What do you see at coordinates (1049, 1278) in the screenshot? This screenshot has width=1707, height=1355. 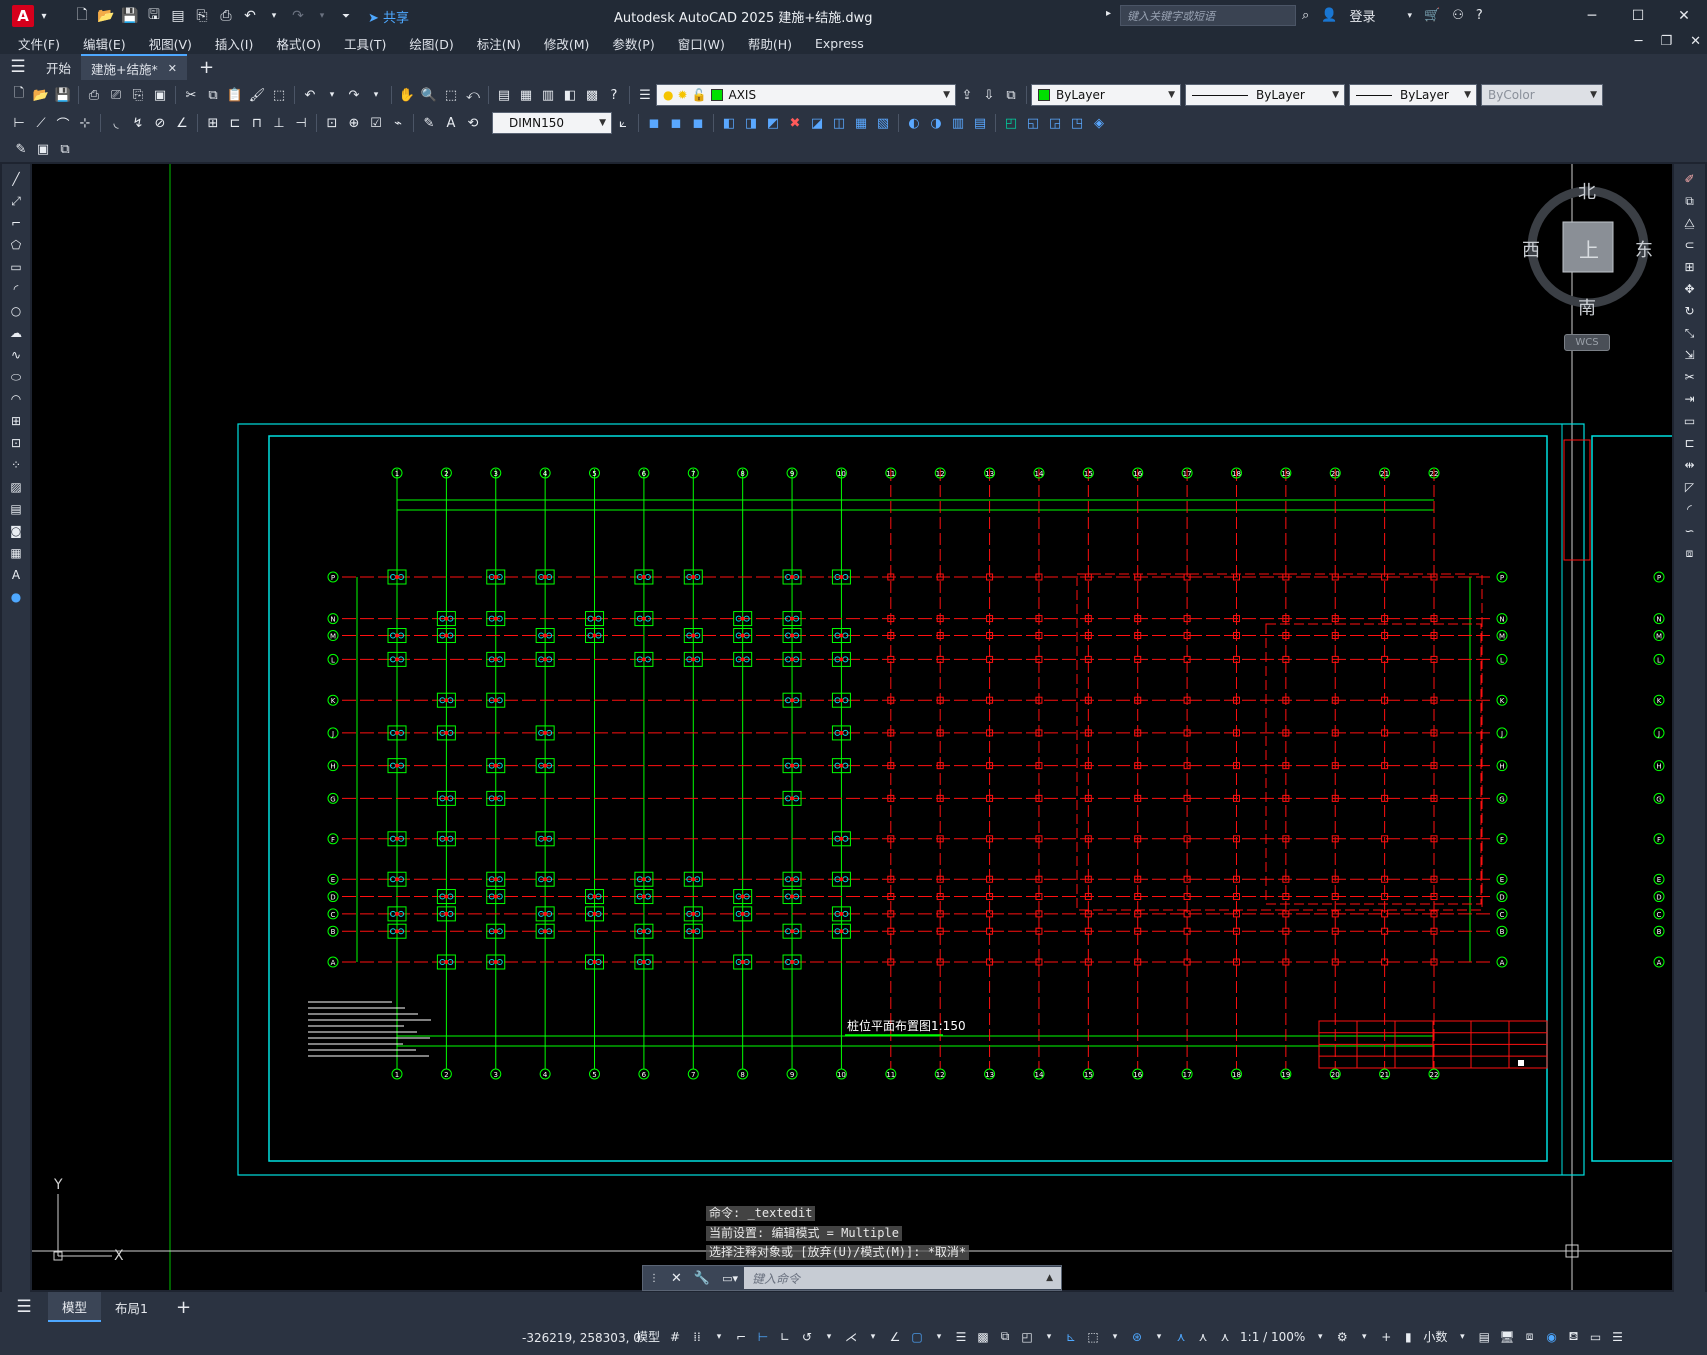 I see `command-history-toggle-icon: ▲` at bounding box center [1049, 1278].